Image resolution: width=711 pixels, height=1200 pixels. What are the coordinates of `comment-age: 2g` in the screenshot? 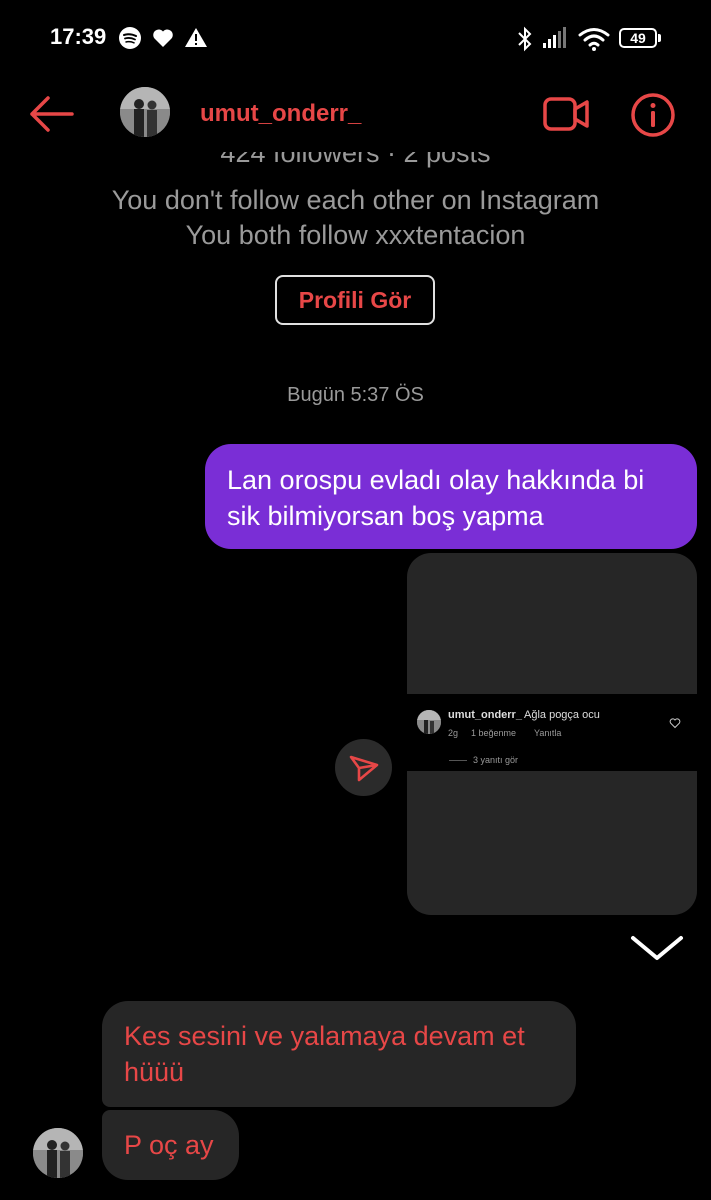 It's located at (453, 733).